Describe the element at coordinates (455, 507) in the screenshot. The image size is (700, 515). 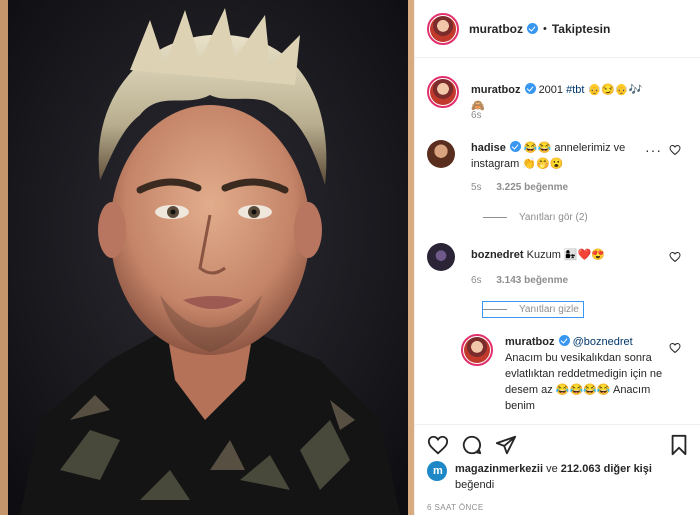
I see `post-time-ago: 6 SAAT ÖNCE` at that location.